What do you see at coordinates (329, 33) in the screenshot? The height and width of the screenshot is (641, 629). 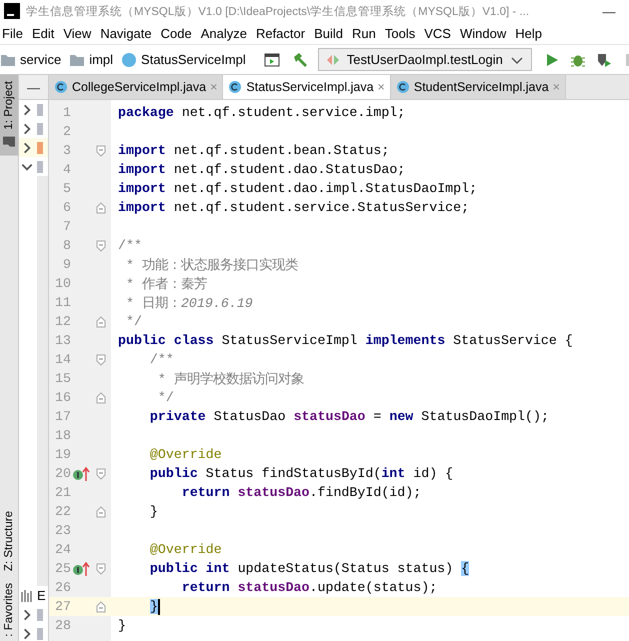 I see `menu-item: Build` at bounding box center [329, 33].